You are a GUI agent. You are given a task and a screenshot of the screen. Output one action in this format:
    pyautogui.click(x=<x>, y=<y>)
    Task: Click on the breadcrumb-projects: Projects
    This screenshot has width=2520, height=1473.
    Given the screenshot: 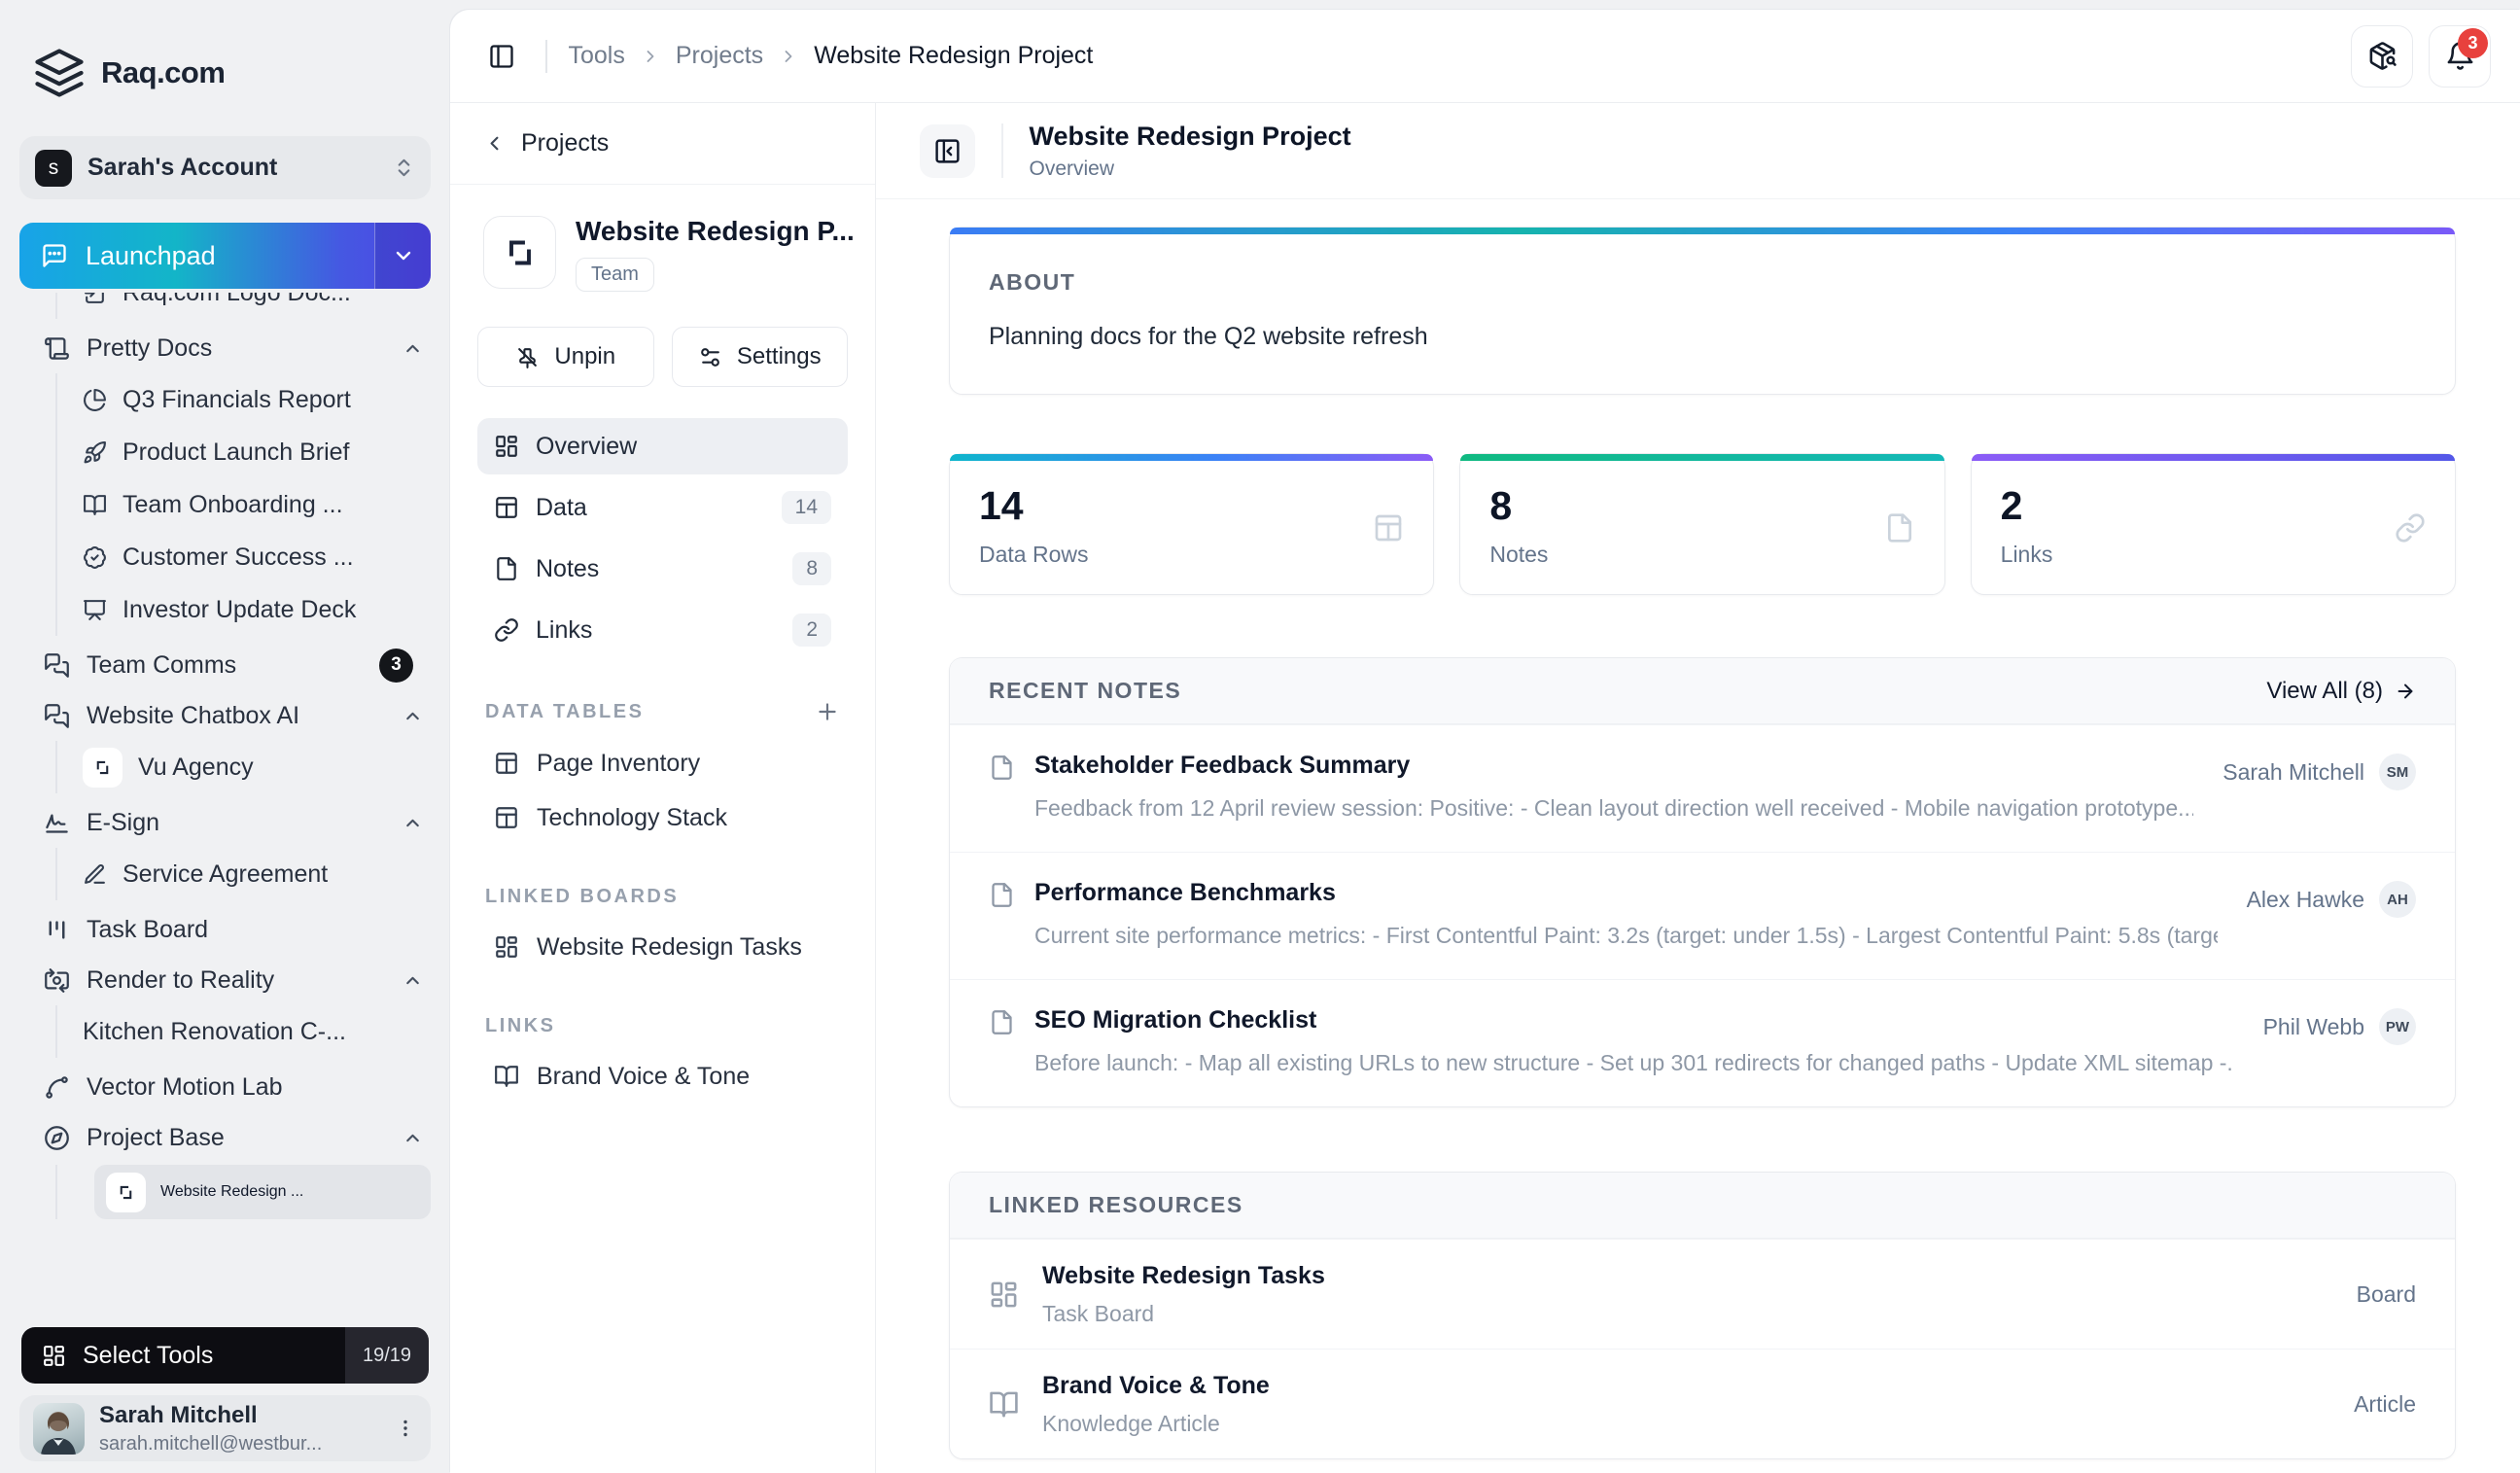 What is the action you would take?
    pyautogui.click(x=719, y=56)
    